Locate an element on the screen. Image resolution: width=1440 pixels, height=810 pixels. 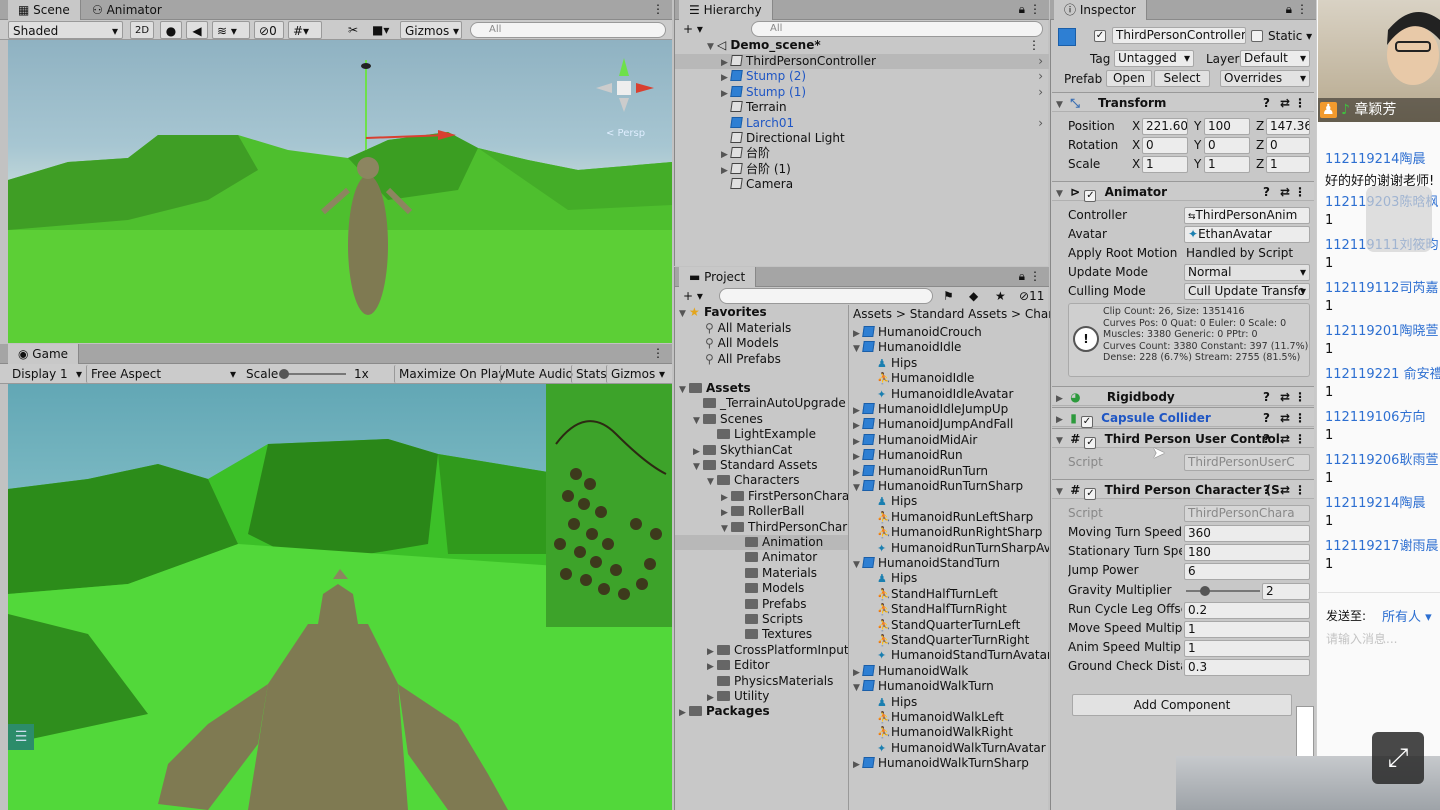
project-add-button: + ▾ is located at coordinates (693, 296).